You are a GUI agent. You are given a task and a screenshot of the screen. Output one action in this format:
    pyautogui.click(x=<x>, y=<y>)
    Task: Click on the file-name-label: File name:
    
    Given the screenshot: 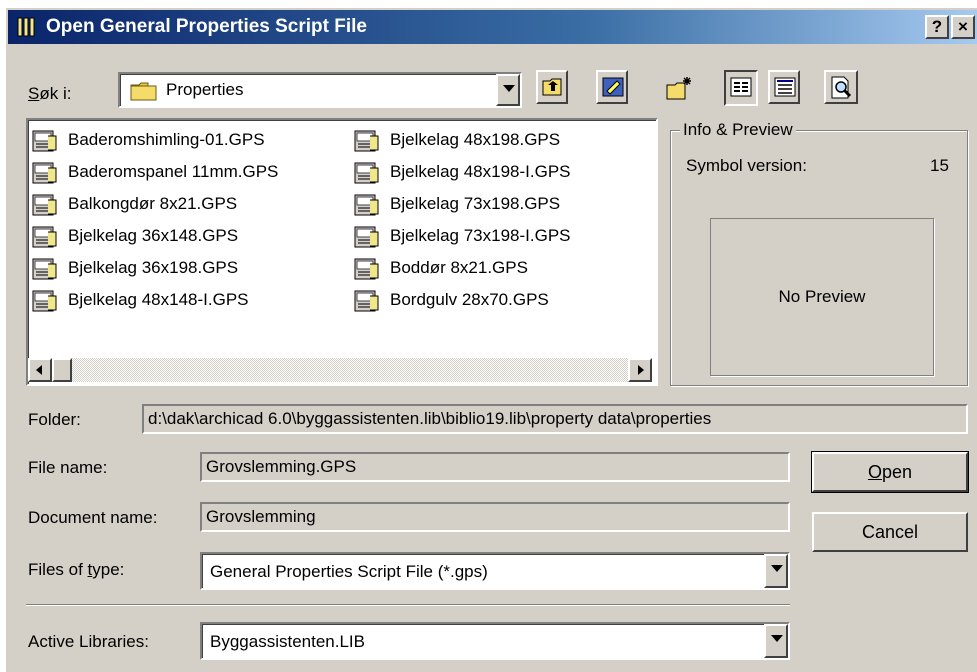 What is the action you would take?
    pyautogui.click(x=68, y=467)
    